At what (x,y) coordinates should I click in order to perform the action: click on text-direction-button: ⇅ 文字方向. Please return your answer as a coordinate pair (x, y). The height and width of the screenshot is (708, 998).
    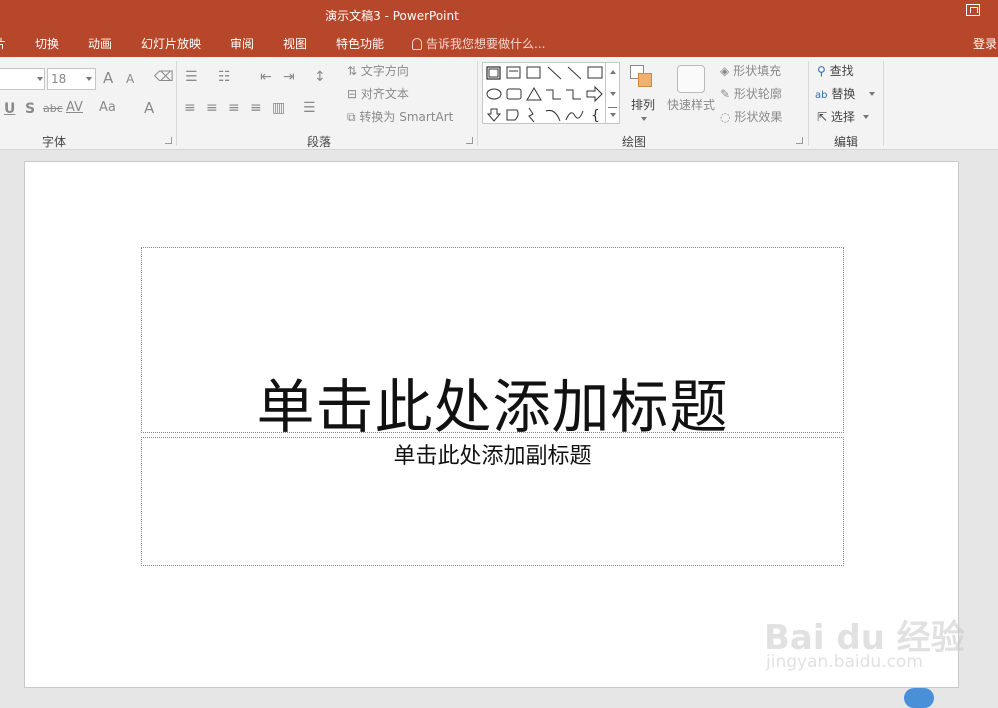
    Looking at the image, I should click on (378, 70).